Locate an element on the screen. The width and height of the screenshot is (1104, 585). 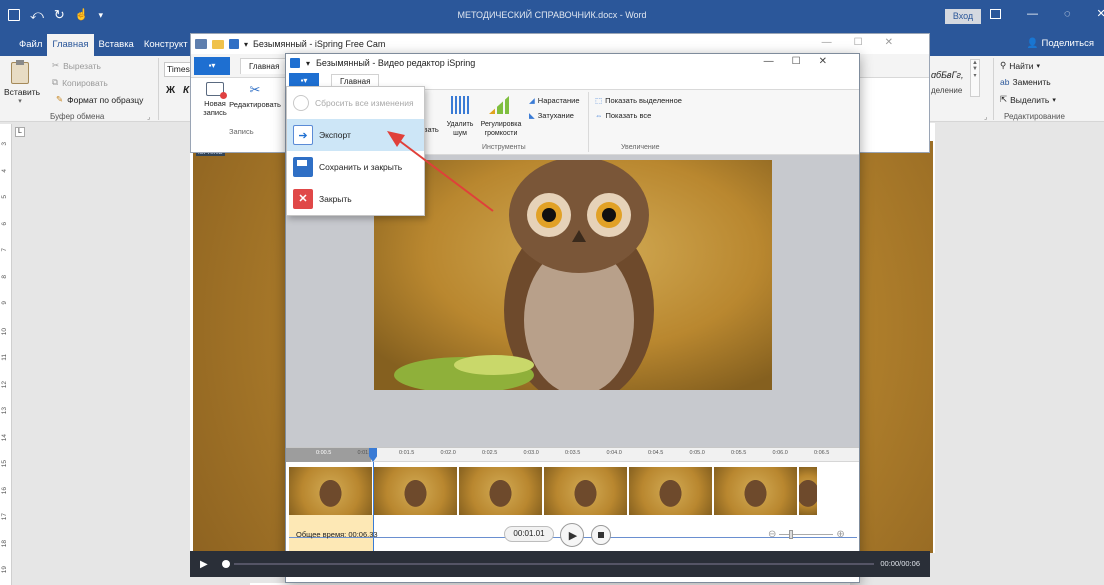
timeline-tick-label: 0:01.5 is located at coordinates (407, 453).